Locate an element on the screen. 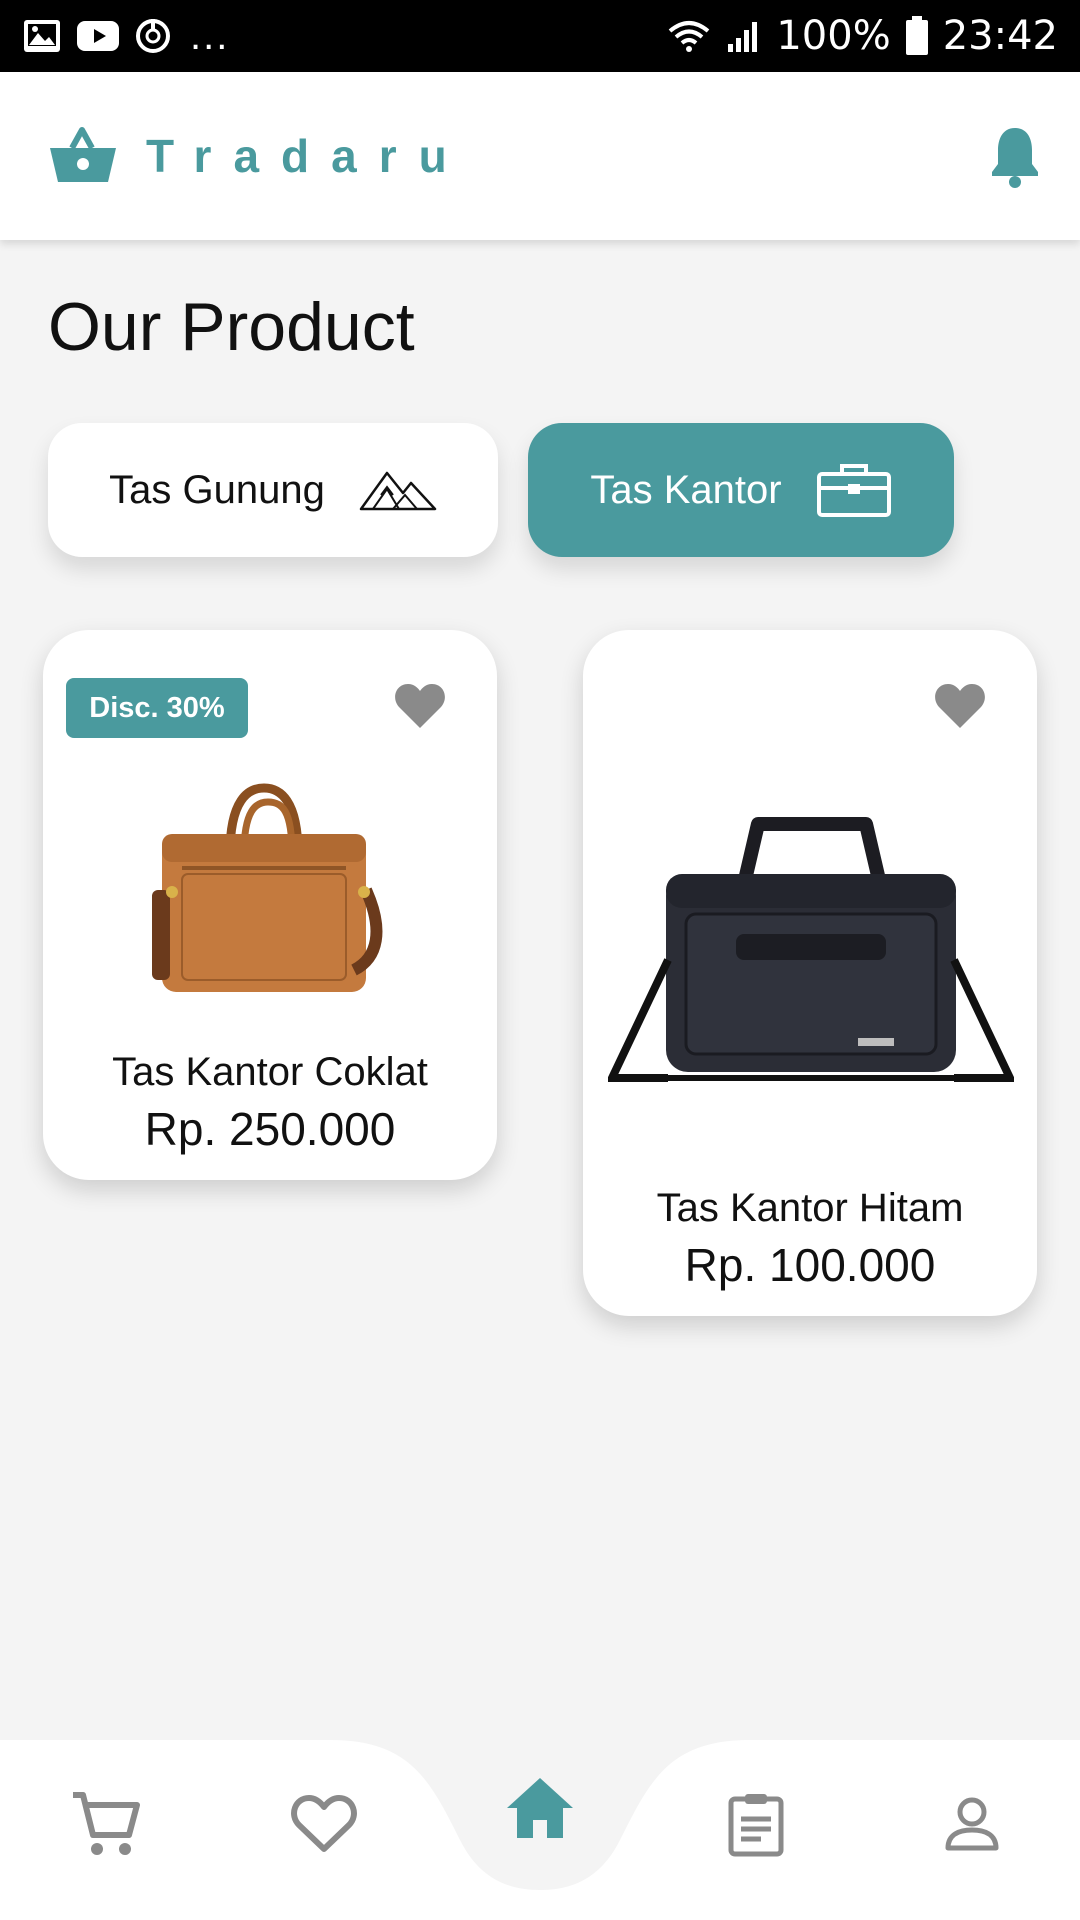 This screenshot has height=1920, width=1080. nav-favorites is located at coordinates (324, 1824).